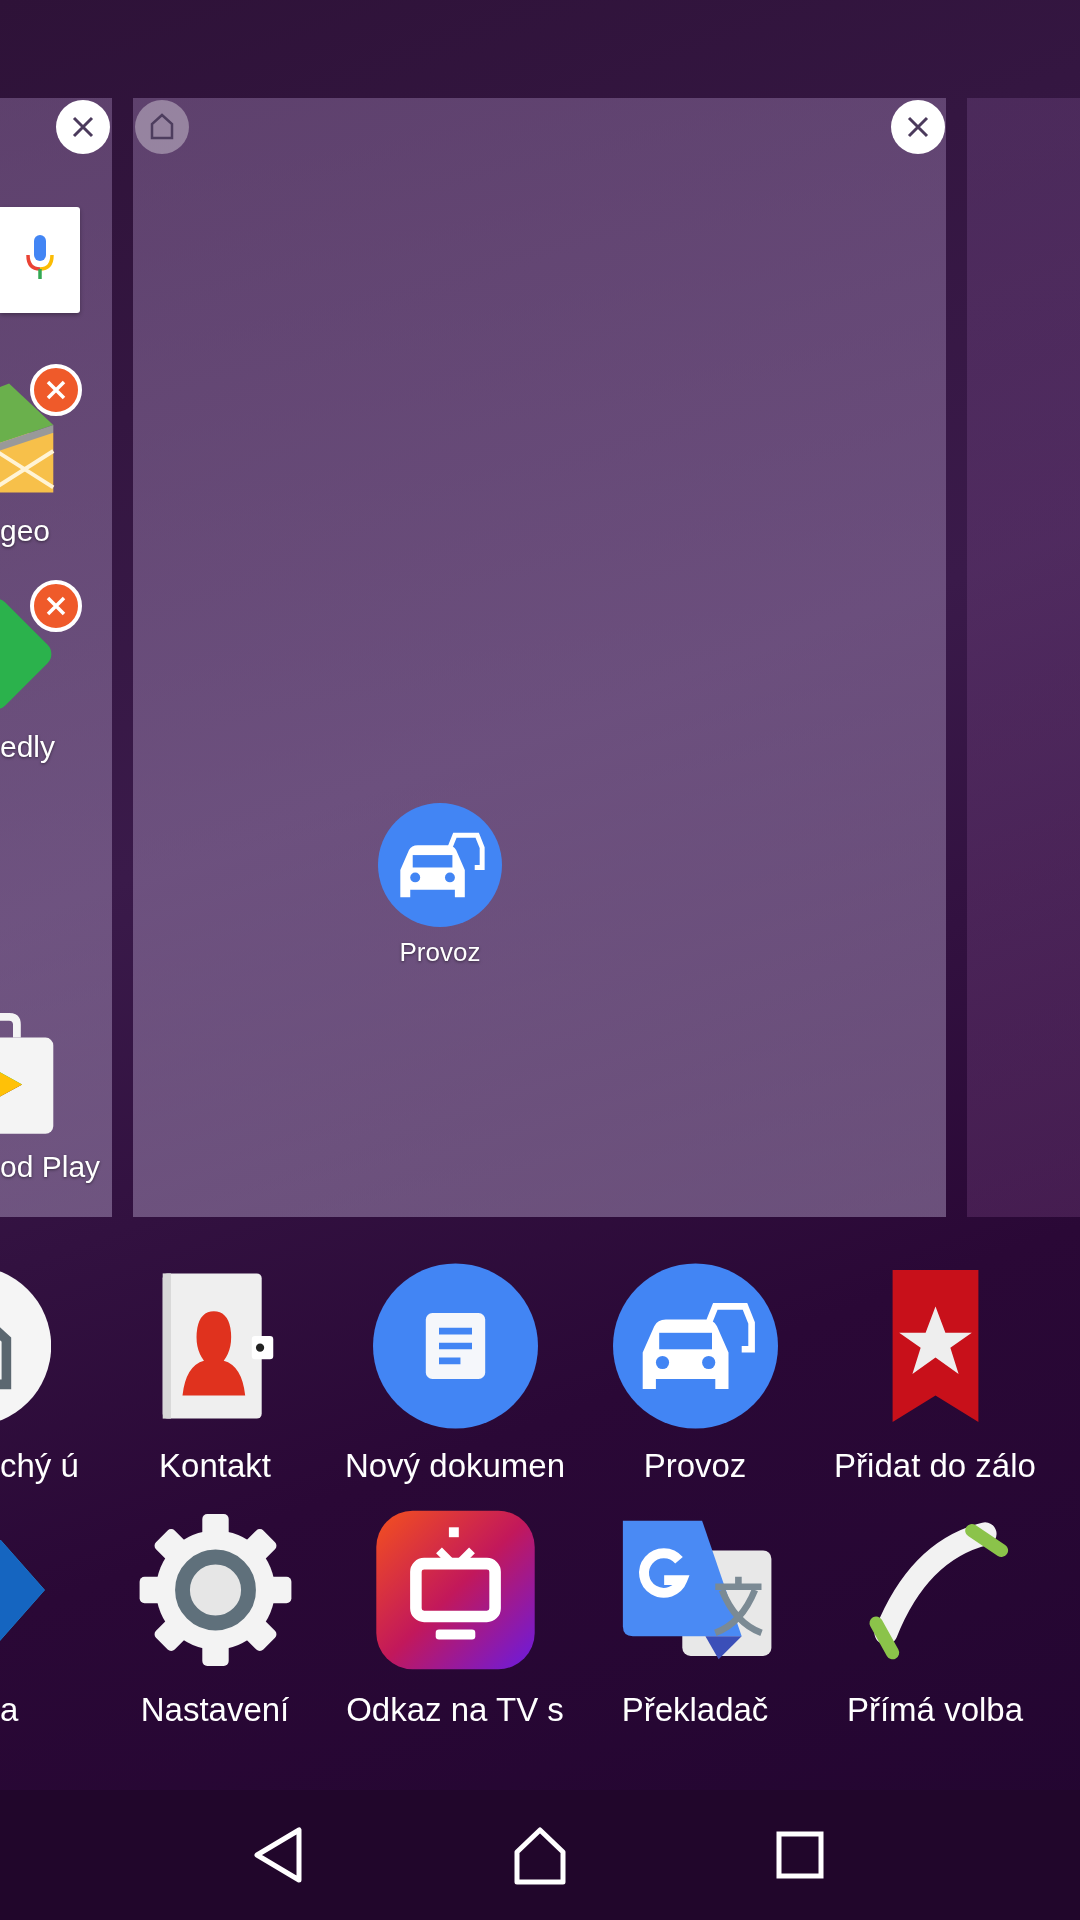  I want to click on app-label: edly, so click(28, 747).